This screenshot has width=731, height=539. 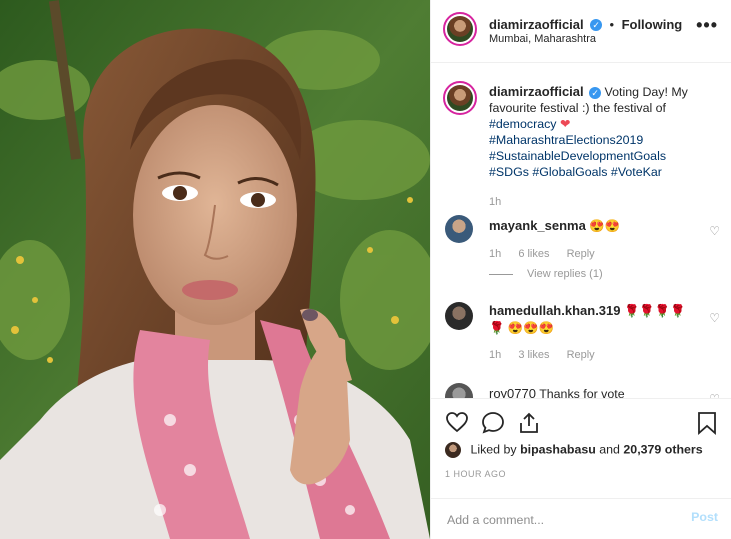 I want to click on comment-row: roy0770 Thanks for vote ♡, so click(x=582, y=390).